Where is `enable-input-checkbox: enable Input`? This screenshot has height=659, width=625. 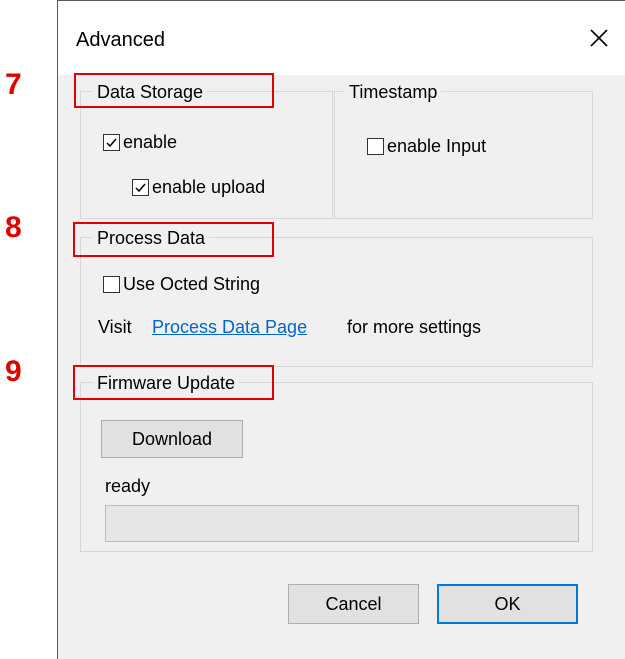
enable-input-checkbox: enable Input is located at coordinates (426, 146).